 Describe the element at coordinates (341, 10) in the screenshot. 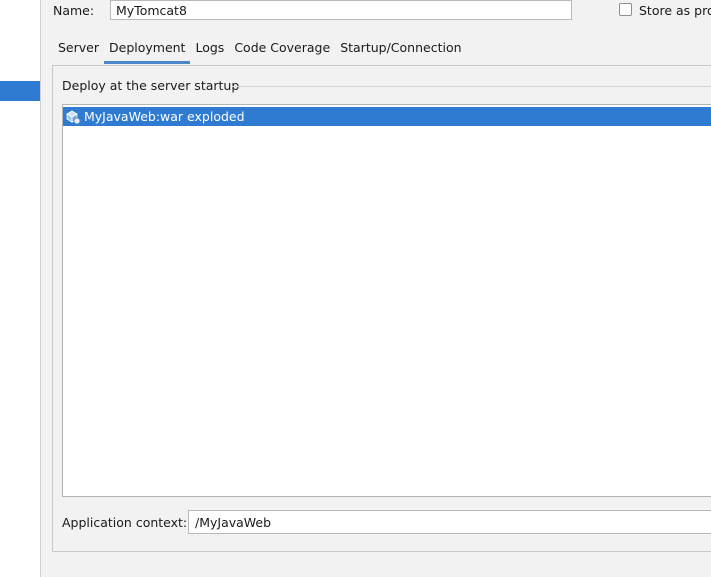

I see `name-input` at that location.